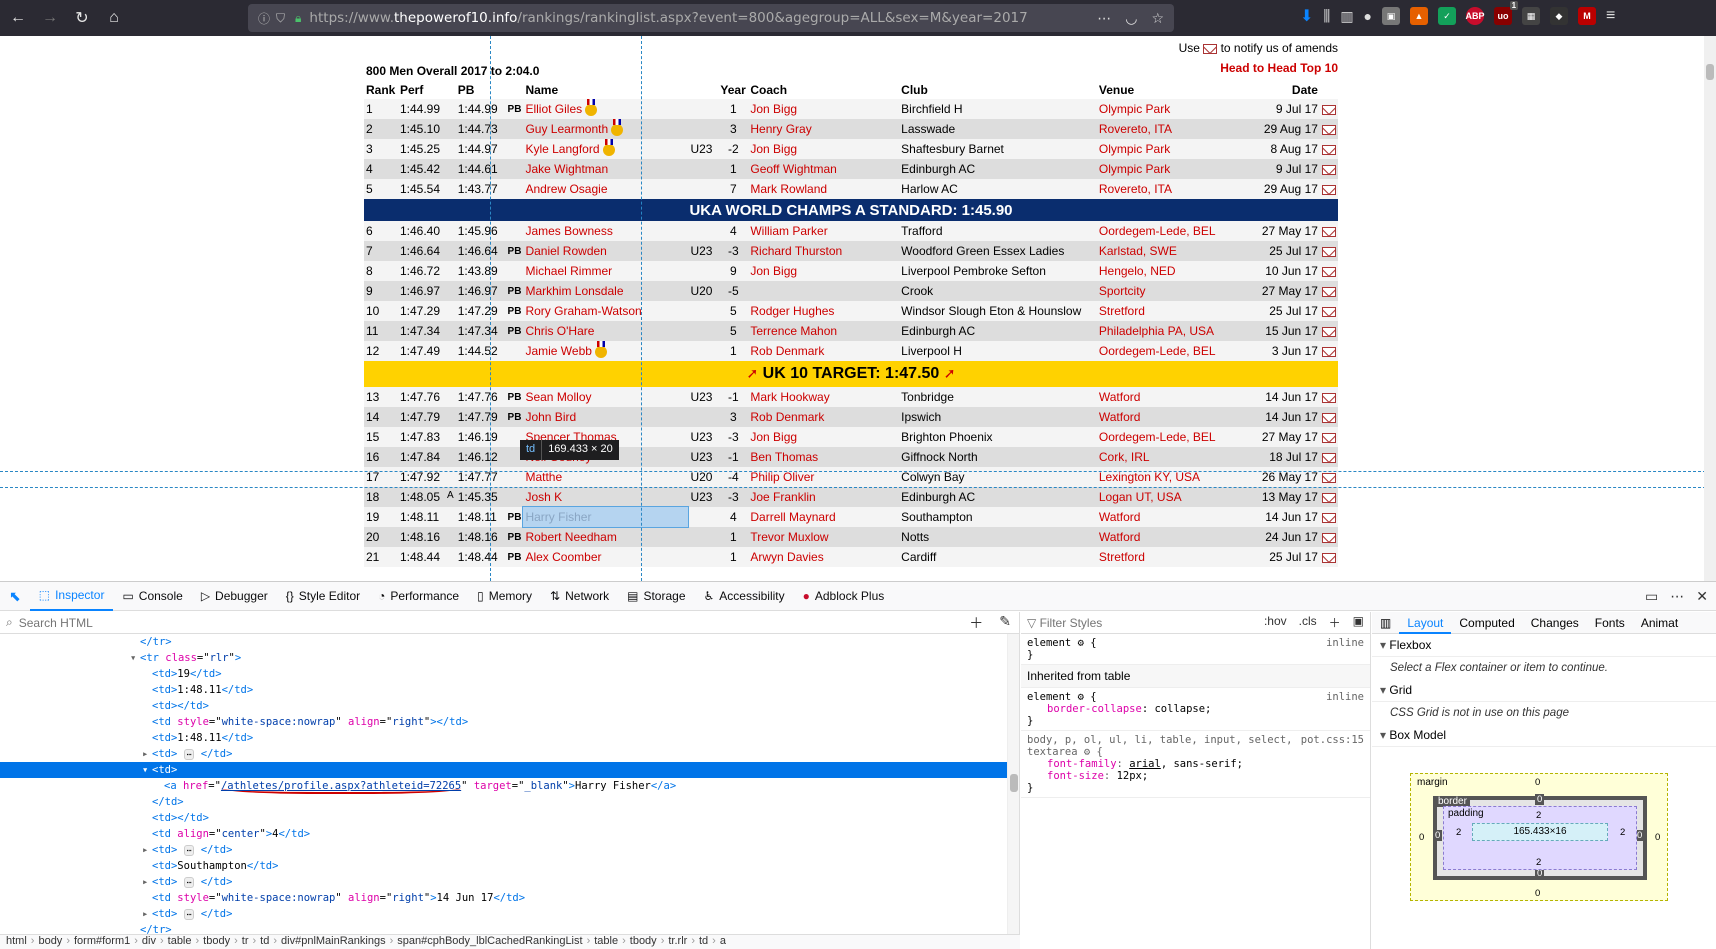 The width and height of the screenshot is (1716, 949). I want to click on tab-style-editor: {} Style Editor, so click(323, 596).